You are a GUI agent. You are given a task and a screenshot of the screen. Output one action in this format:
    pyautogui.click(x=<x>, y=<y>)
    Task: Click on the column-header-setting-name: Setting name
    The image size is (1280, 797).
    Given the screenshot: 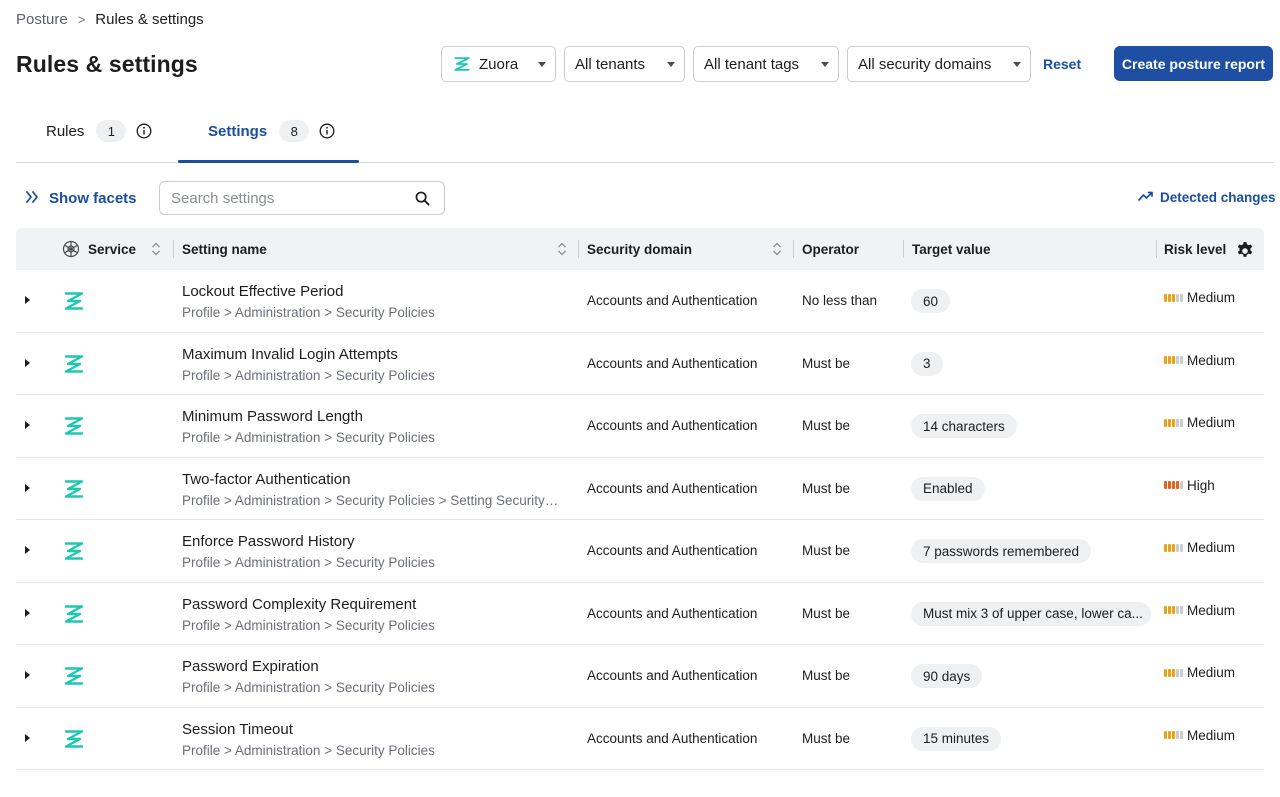 What is the action you would take?
    pyautogui.click(x=224, y=249)
    